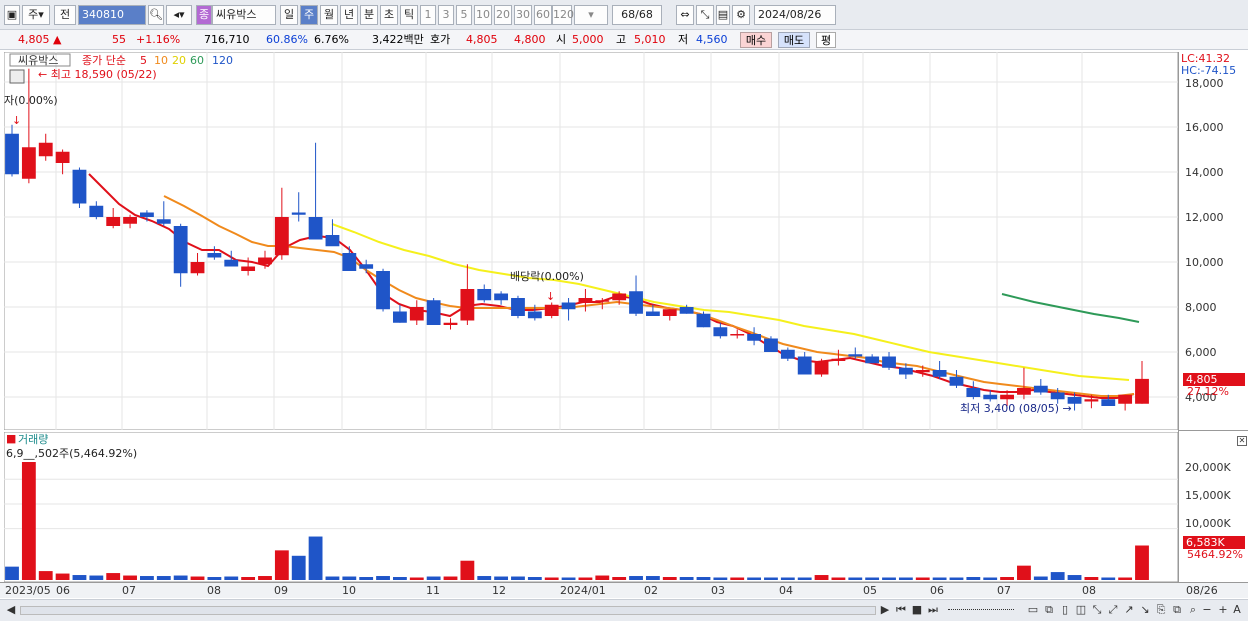 The height and width of the screenshot is (621, 1248). Describe the element at coordinates (1237, 610) in the screenshot. I see `text-tool-icon: A` at that location.